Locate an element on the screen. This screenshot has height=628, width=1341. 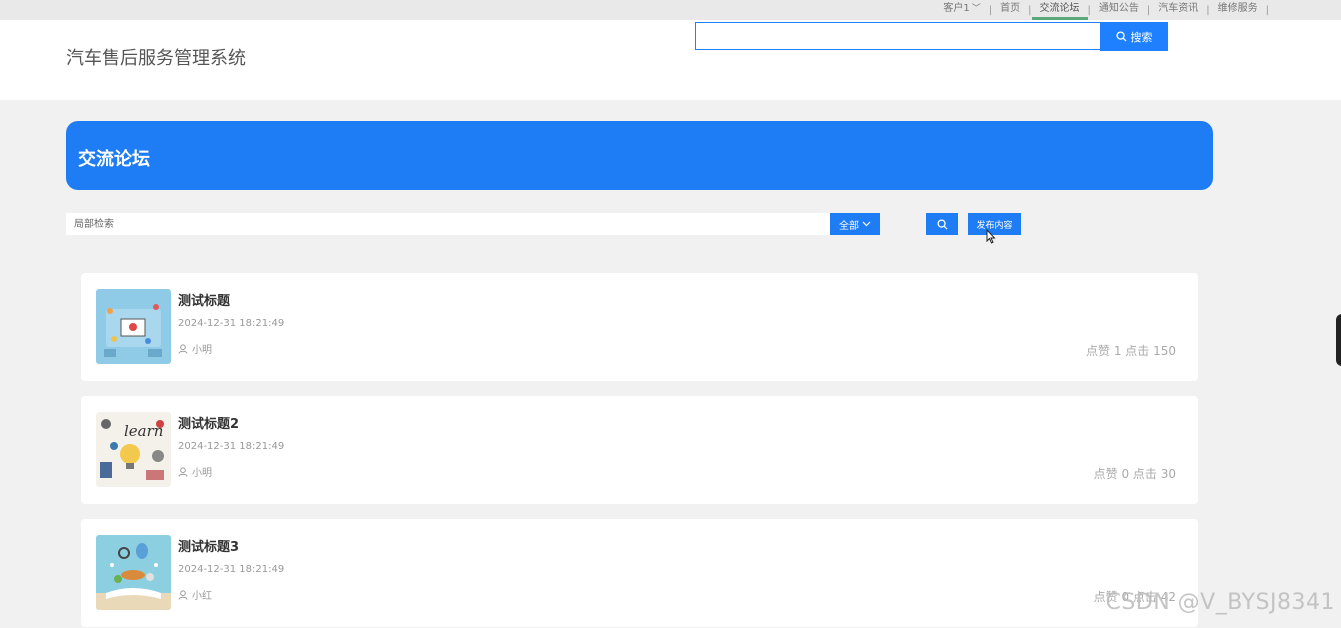
post-thumbnail: learn is located at coordinates (133, 449).